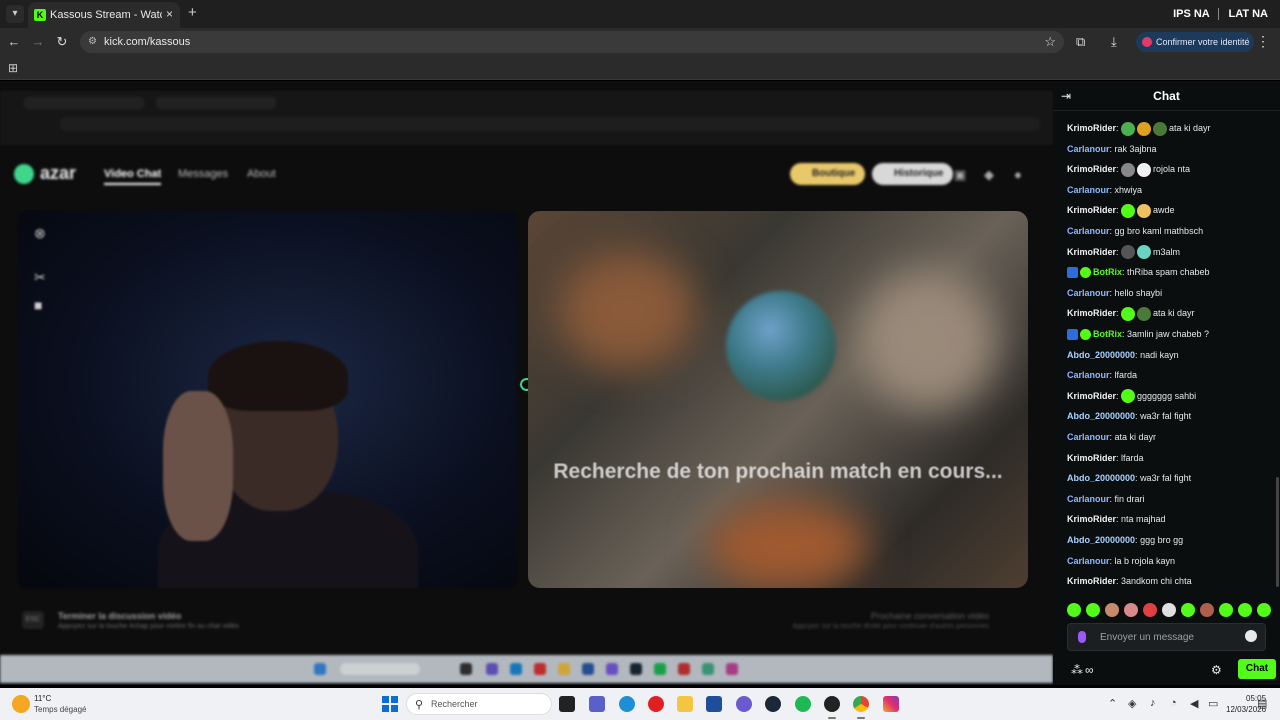 This screenshot has height=720, width=1280. Describe the element at coordinates (60, 709) in the screenshot. I see `weather-description: Temps dégagé` at that location.